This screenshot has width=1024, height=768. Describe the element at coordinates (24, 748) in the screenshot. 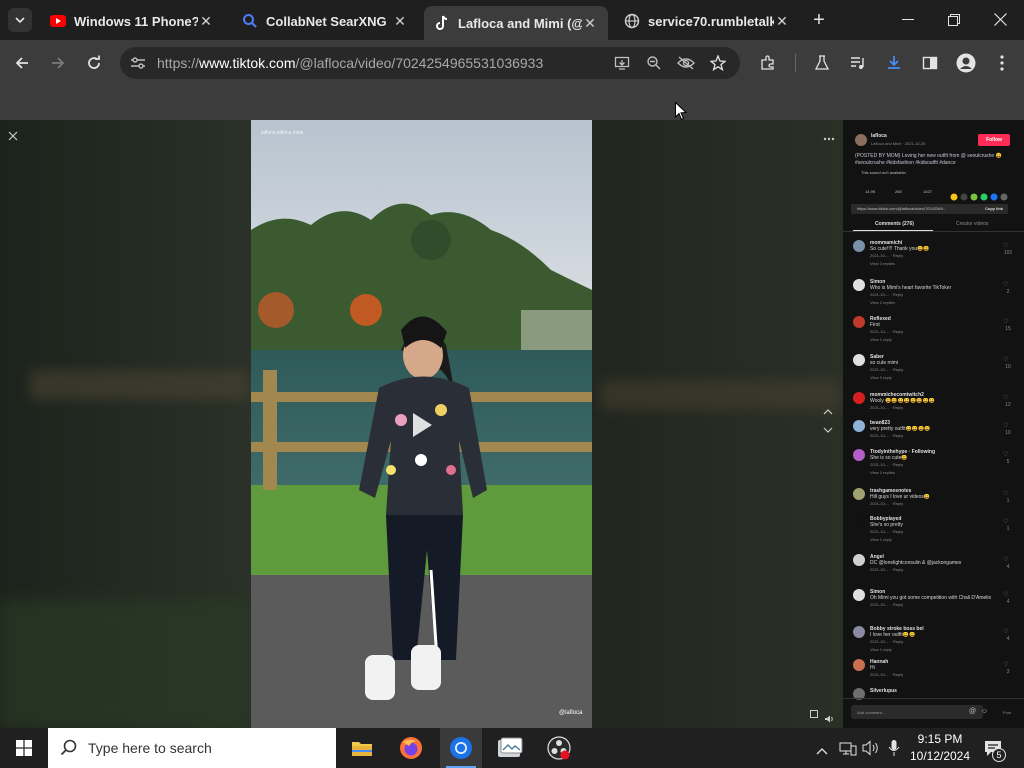

I see `windows-start-icon` at that location.